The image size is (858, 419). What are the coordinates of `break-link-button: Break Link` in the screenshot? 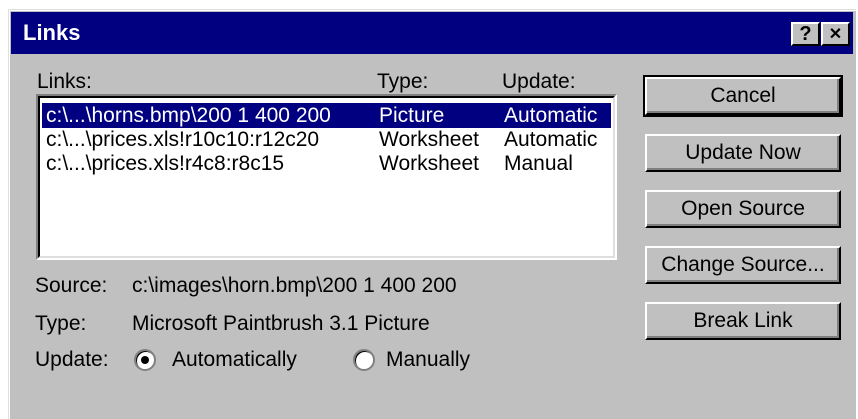 It's located at (743, 321).